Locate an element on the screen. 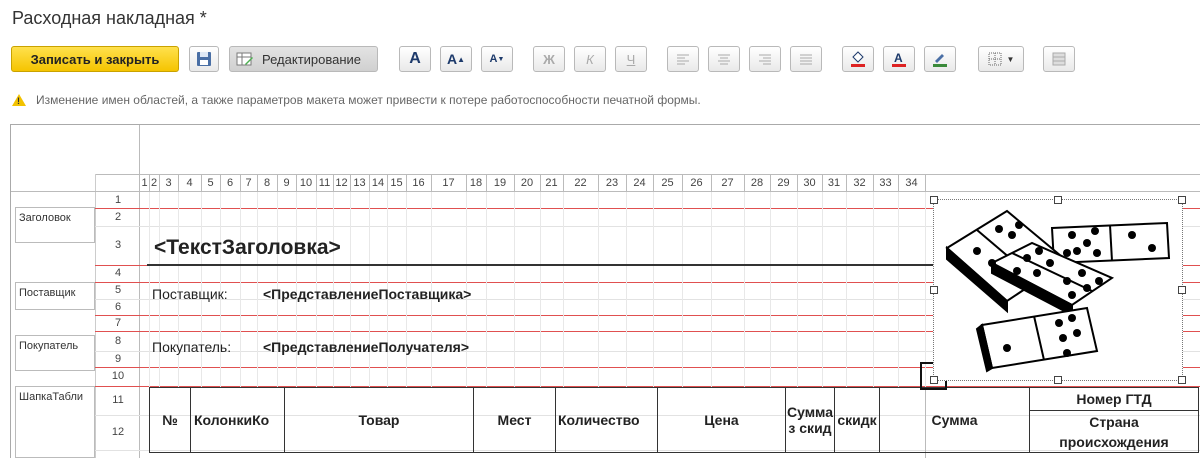 The image size is (1200, 458). column-number: 27 is located at coordinates (727, 184).